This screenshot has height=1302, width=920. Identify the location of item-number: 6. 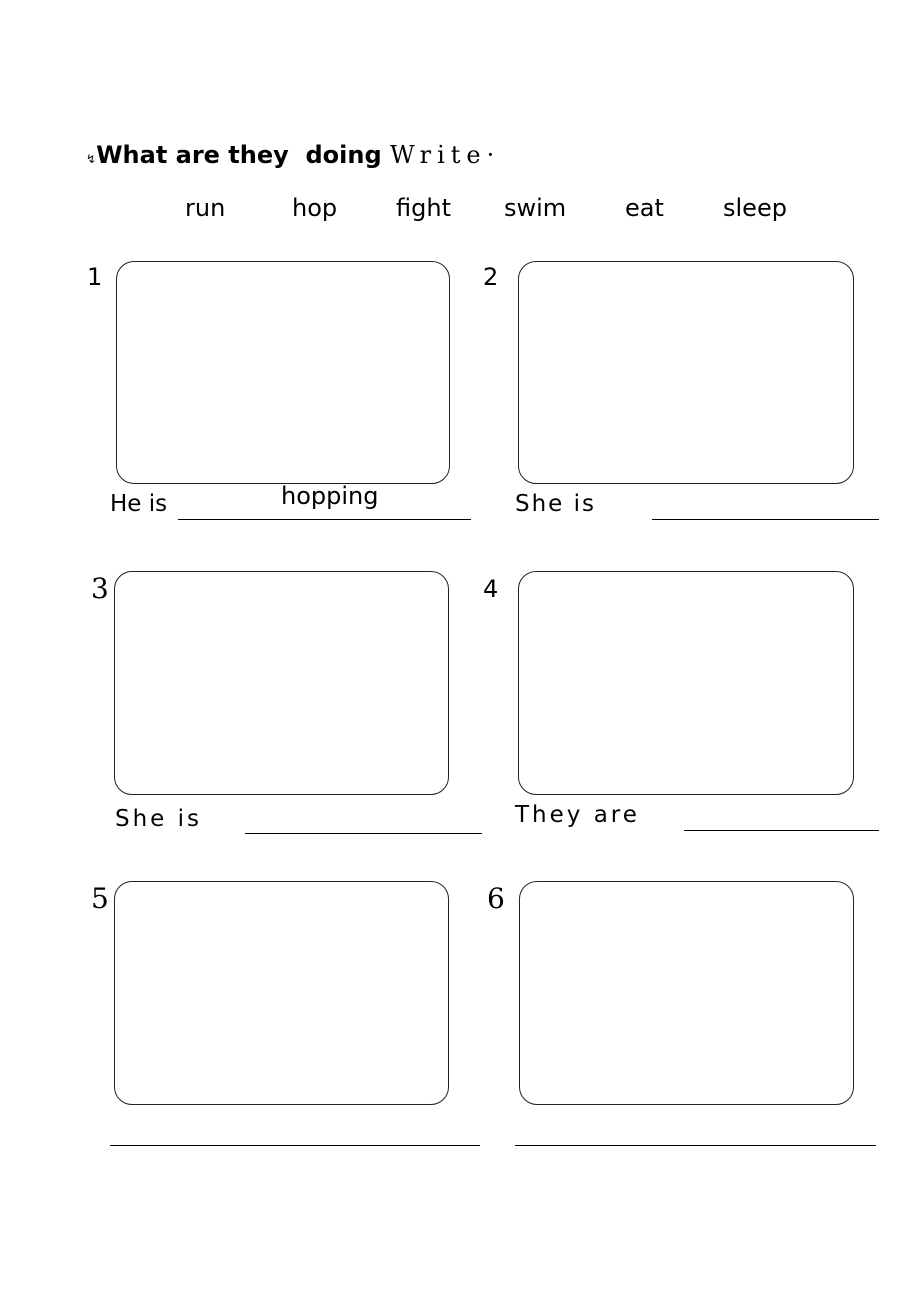
(496, 898).